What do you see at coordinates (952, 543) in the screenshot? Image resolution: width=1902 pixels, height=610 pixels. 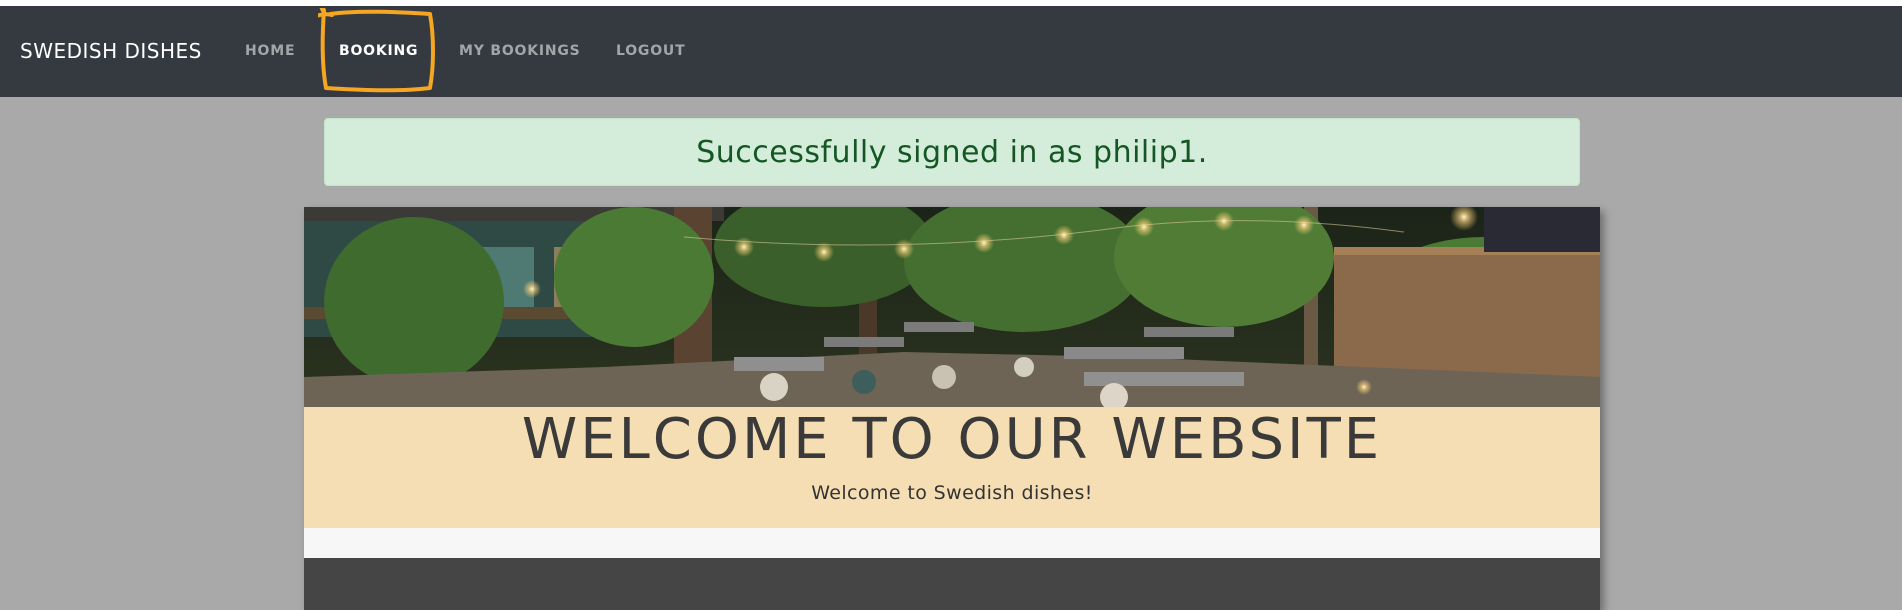 I see `section-divider` at bounding box center [952, 543].